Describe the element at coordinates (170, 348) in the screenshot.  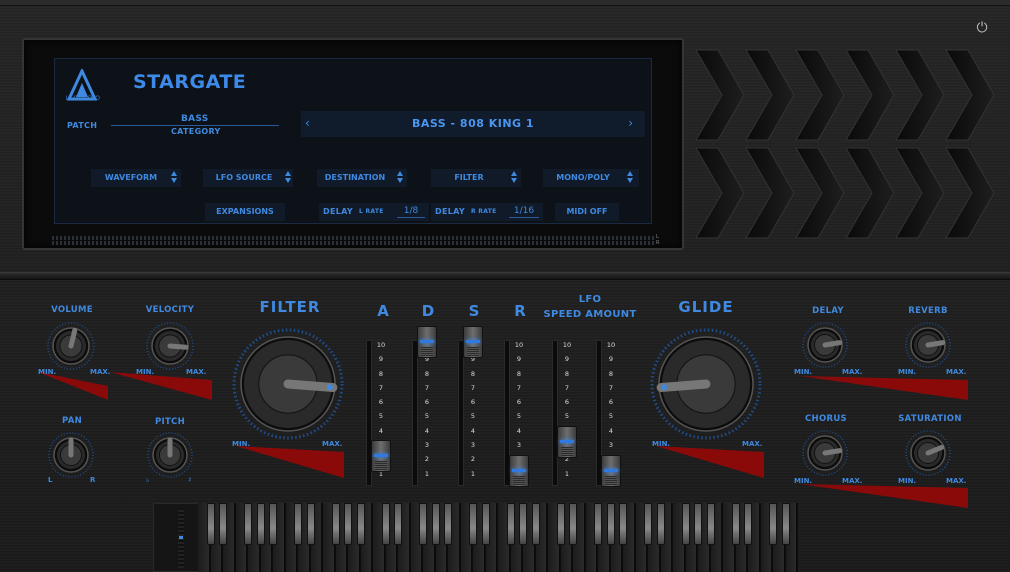
I see `velocity-knob` at that location.